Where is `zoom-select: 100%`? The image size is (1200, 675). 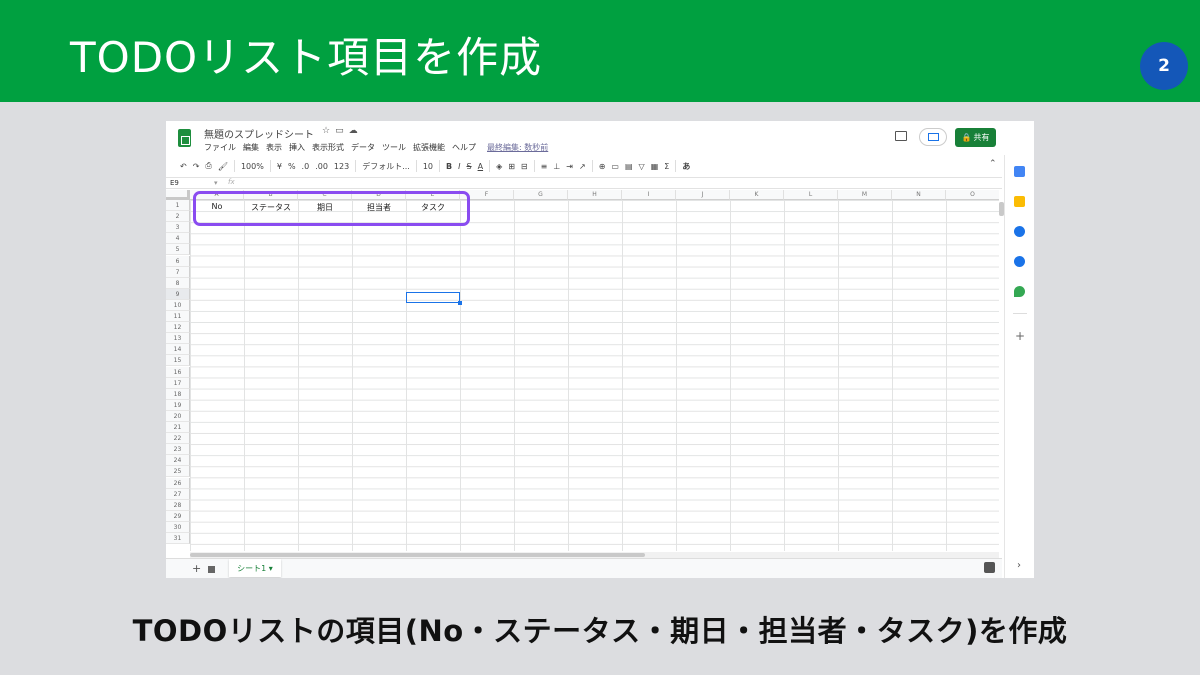
zoom-select: 100% is located at coordinates (252, 166).